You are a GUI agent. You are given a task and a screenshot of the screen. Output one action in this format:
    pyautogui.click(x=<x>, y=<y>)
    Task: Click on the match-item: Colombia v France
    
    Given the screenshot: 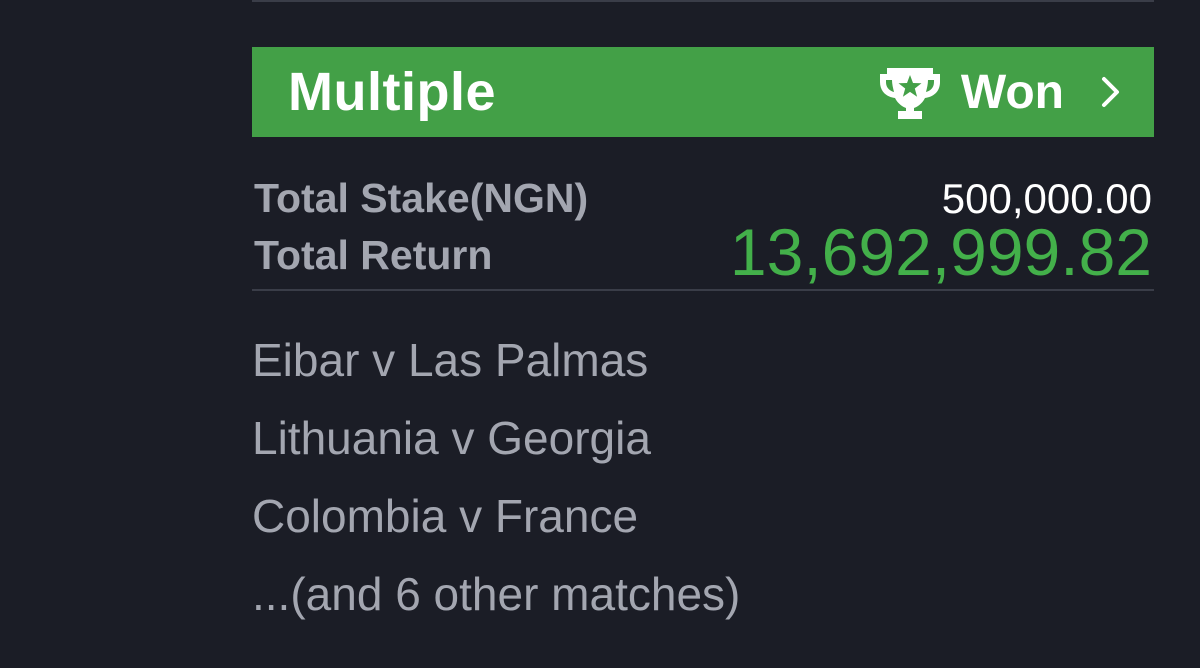 What is the action you would take?
    pyautogui.click(x=445, y=516)
    